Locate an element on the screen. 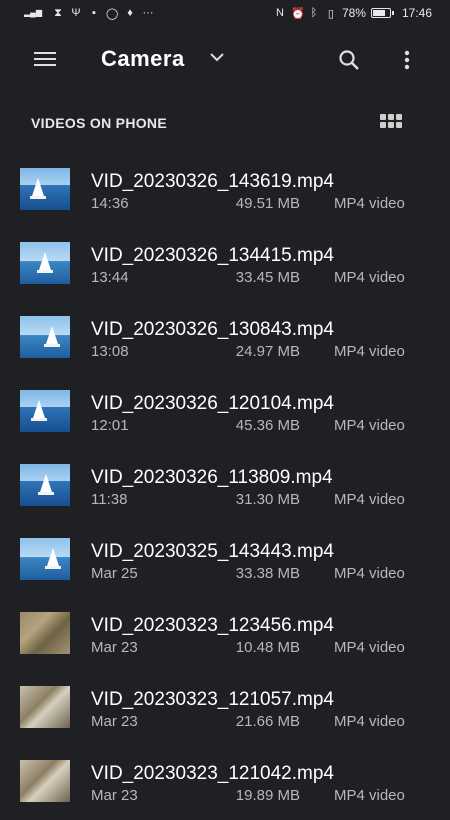  video-time: 13:08 is located at coordinates (110, 351).